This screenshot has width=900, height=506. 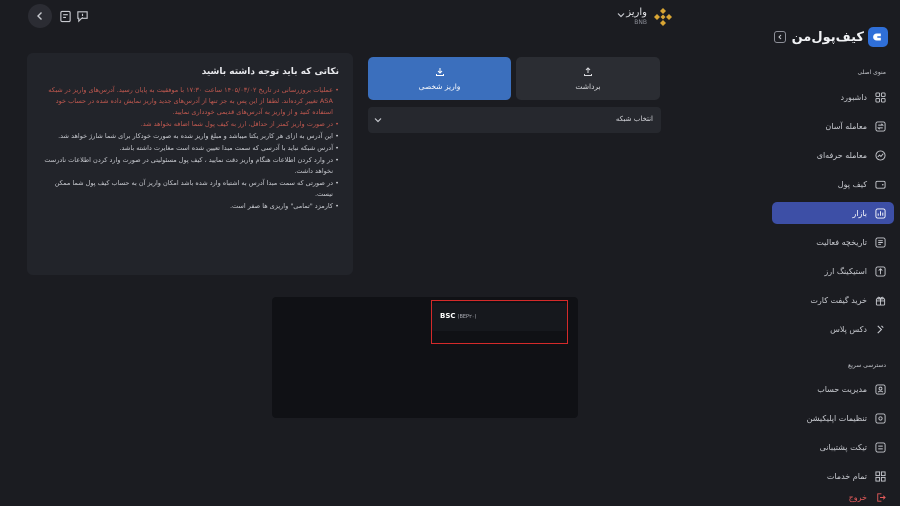 I want to click on sidebar-item-label: معامله آسان, so click(x=846, y=126).